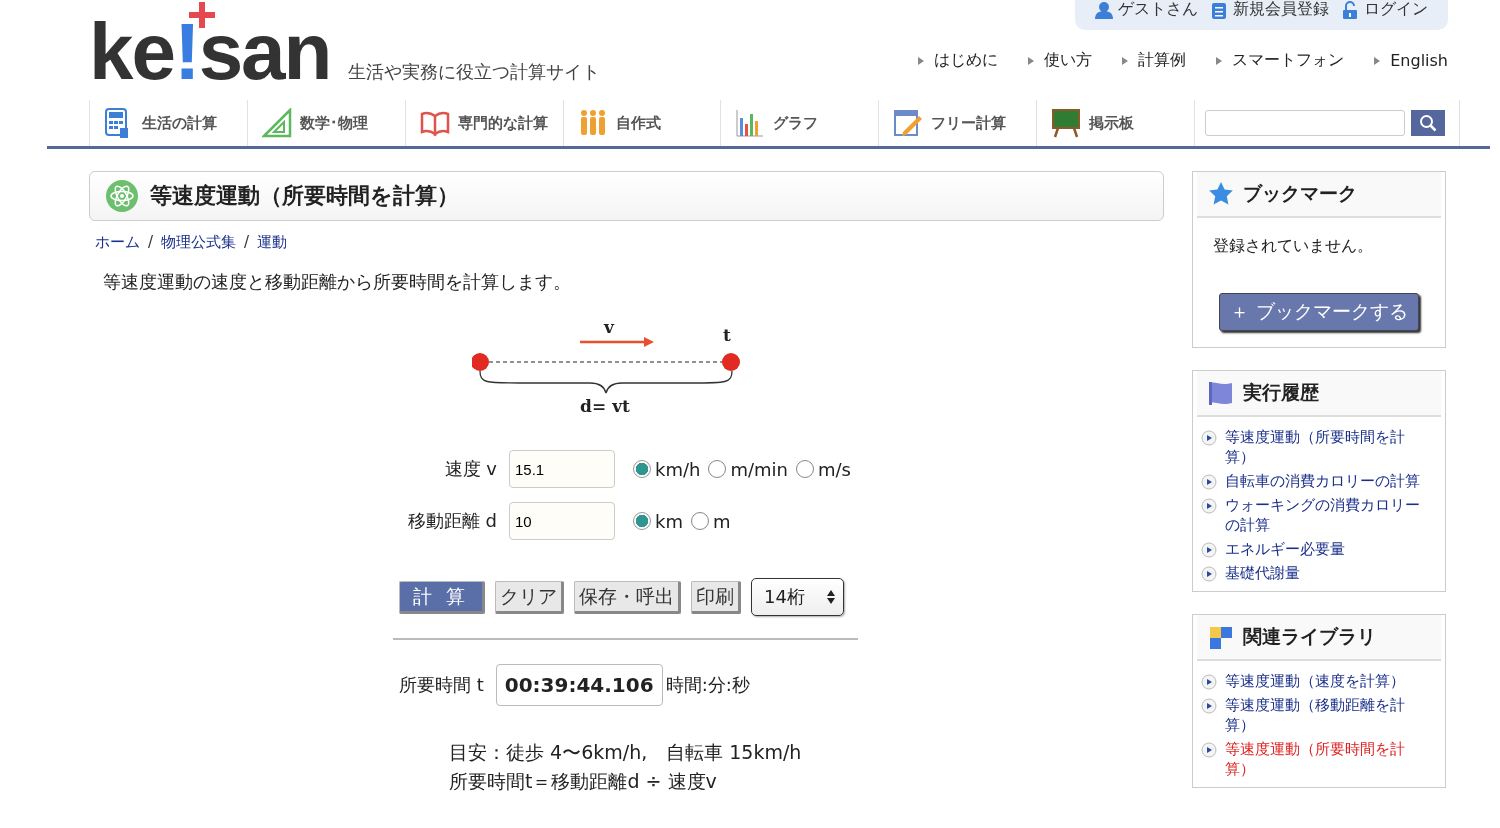 This screenshot has width=1500, height=828. Describe the element at coordinates (1281, 392) in the screenshot. I see `panel-title: 実行履歴` at that location.